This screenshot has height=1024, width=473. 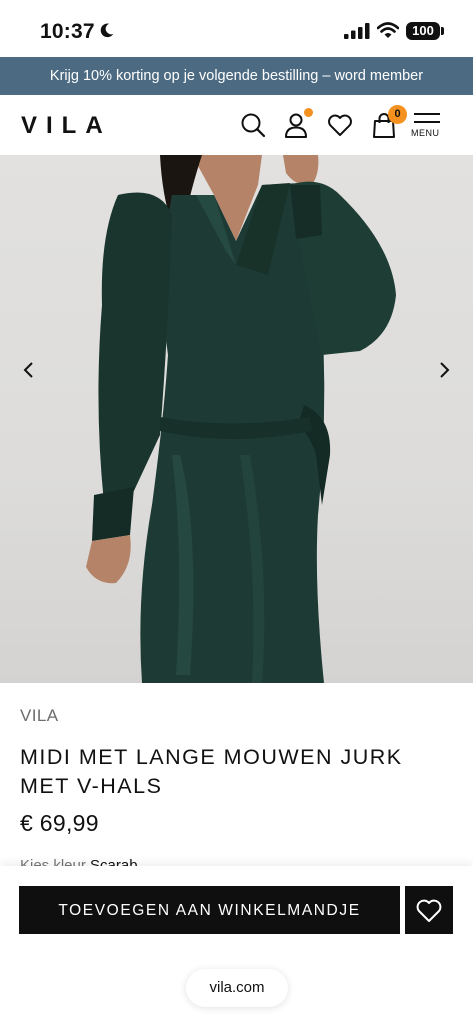 I want to click on battery-tip, so click(x=442, y=31).